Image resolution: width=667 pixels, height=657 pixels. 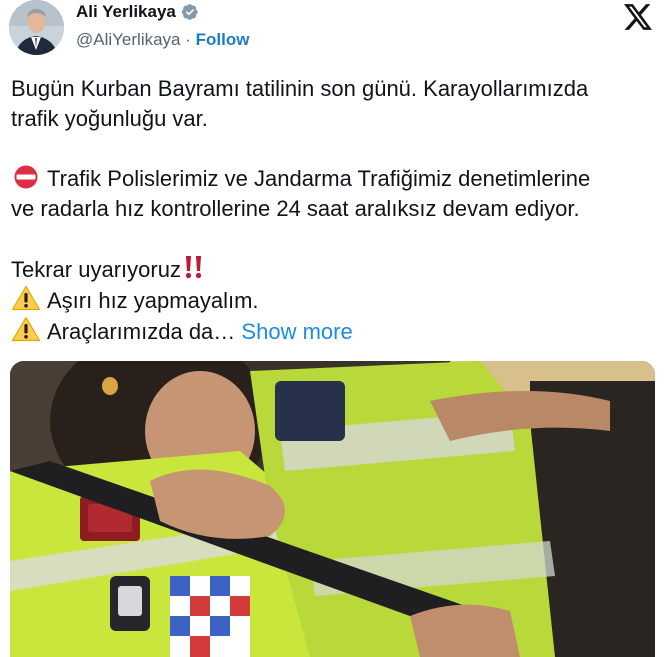 I want to click on follow-button: Follow, so click(x=223, y=39).